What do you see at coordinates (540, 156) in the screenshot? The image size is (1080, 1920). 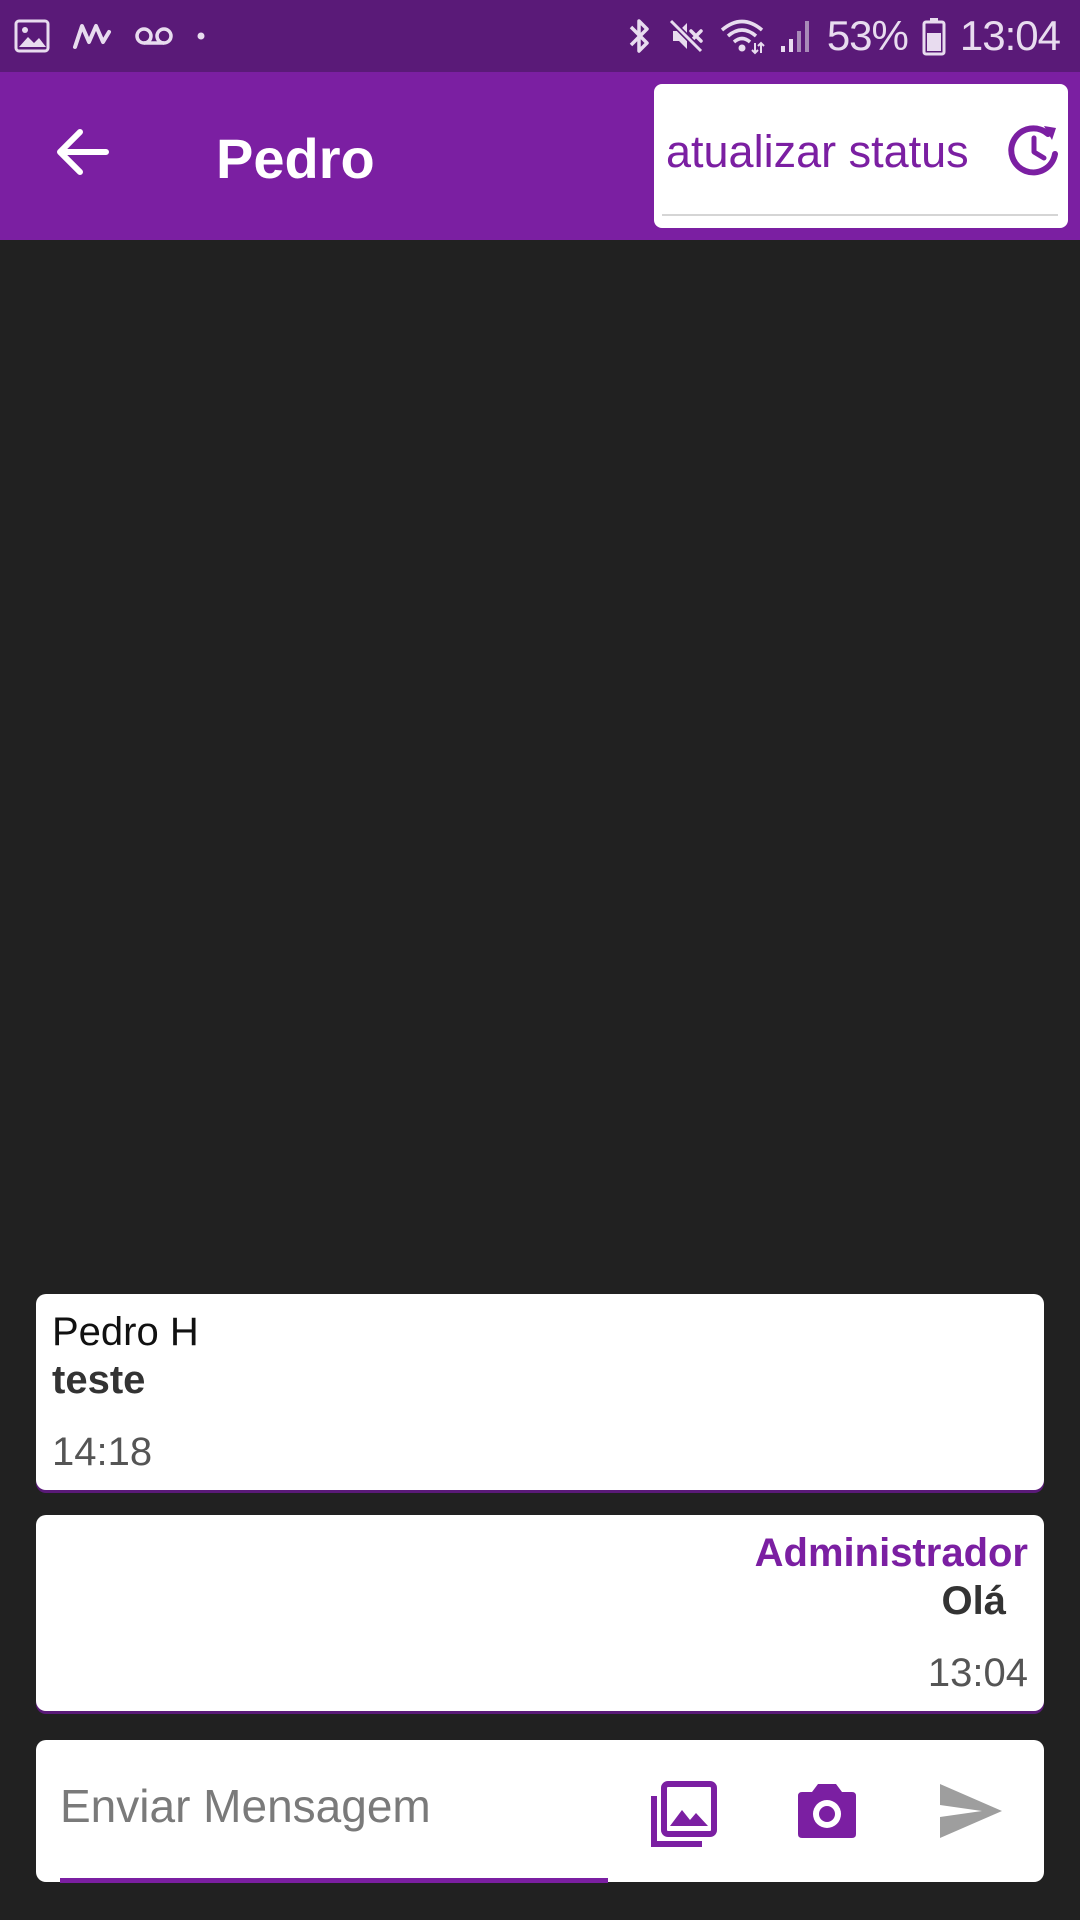 I see `app-bar: Pedro atualizar status` at bounding box center [540, 156].